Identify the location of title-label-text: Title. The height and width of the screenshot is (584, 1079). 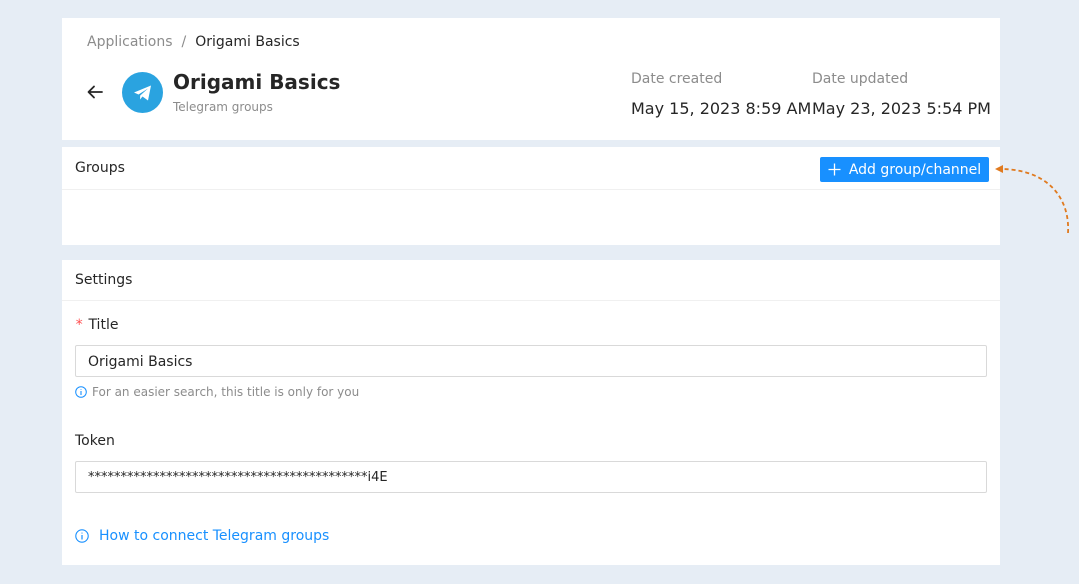
(103, 325).